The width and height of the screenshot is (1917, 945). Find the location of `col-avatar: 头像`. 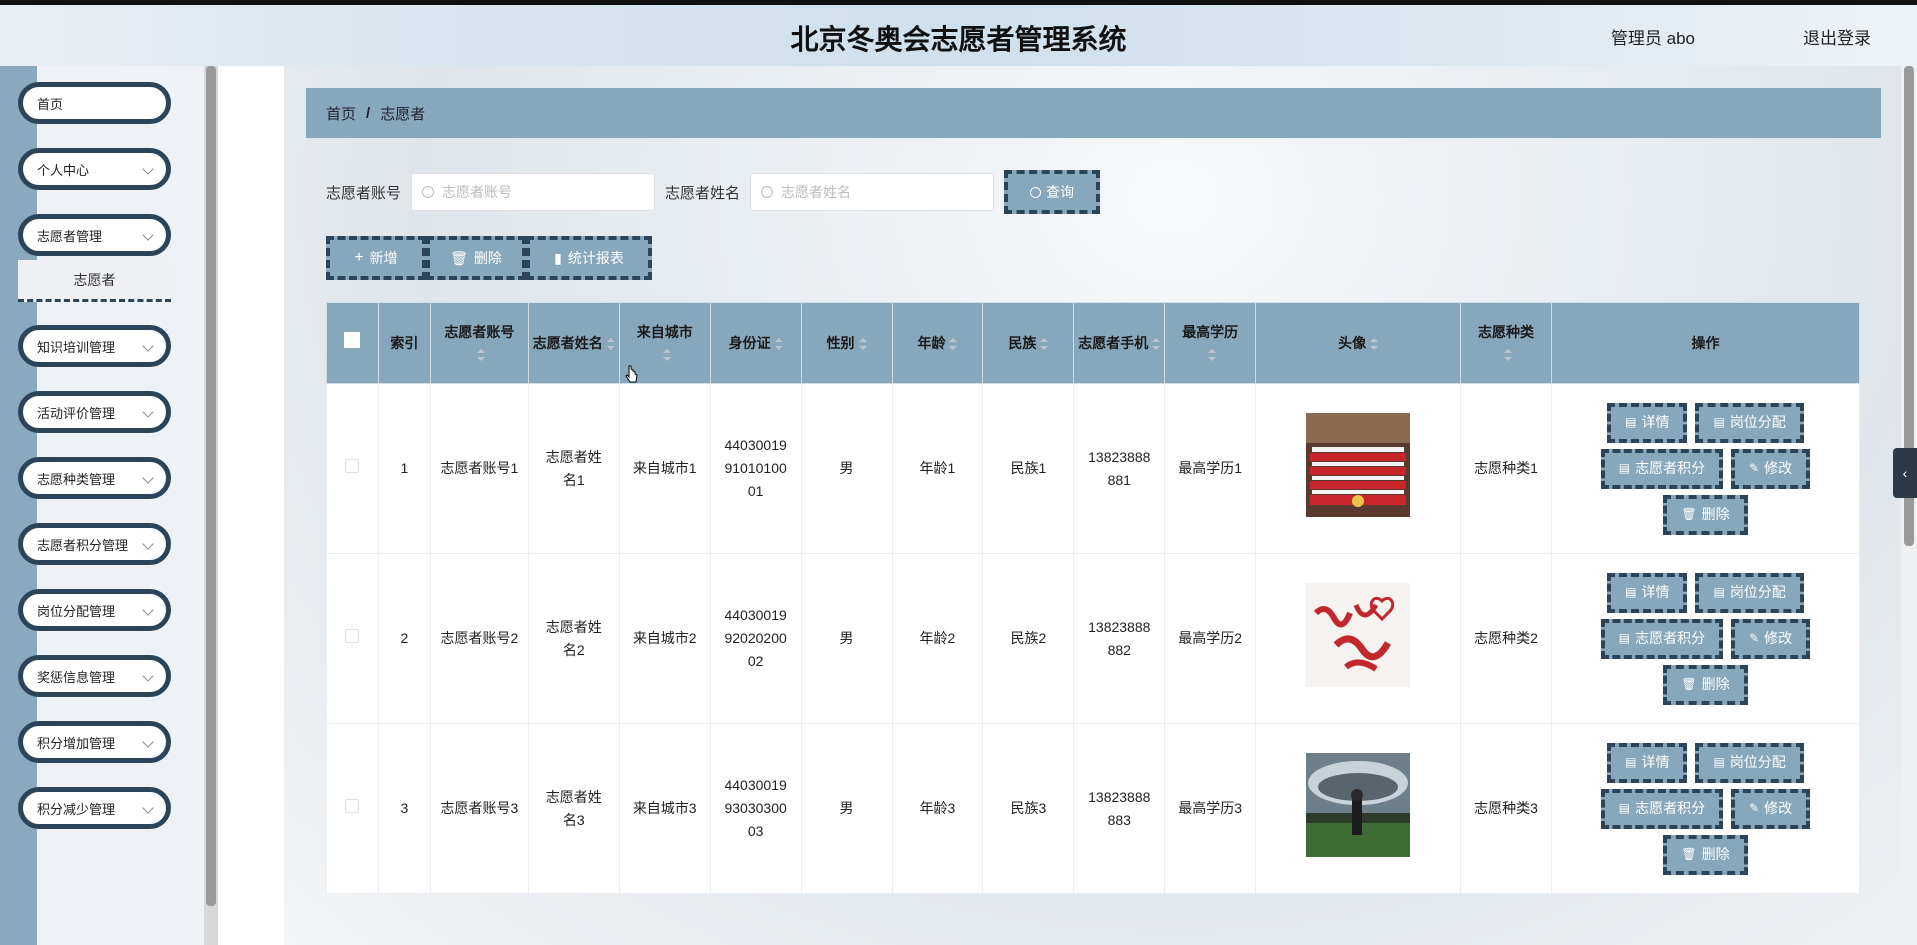

col-avatar: 头像 is located at coordinates (1358, 343).